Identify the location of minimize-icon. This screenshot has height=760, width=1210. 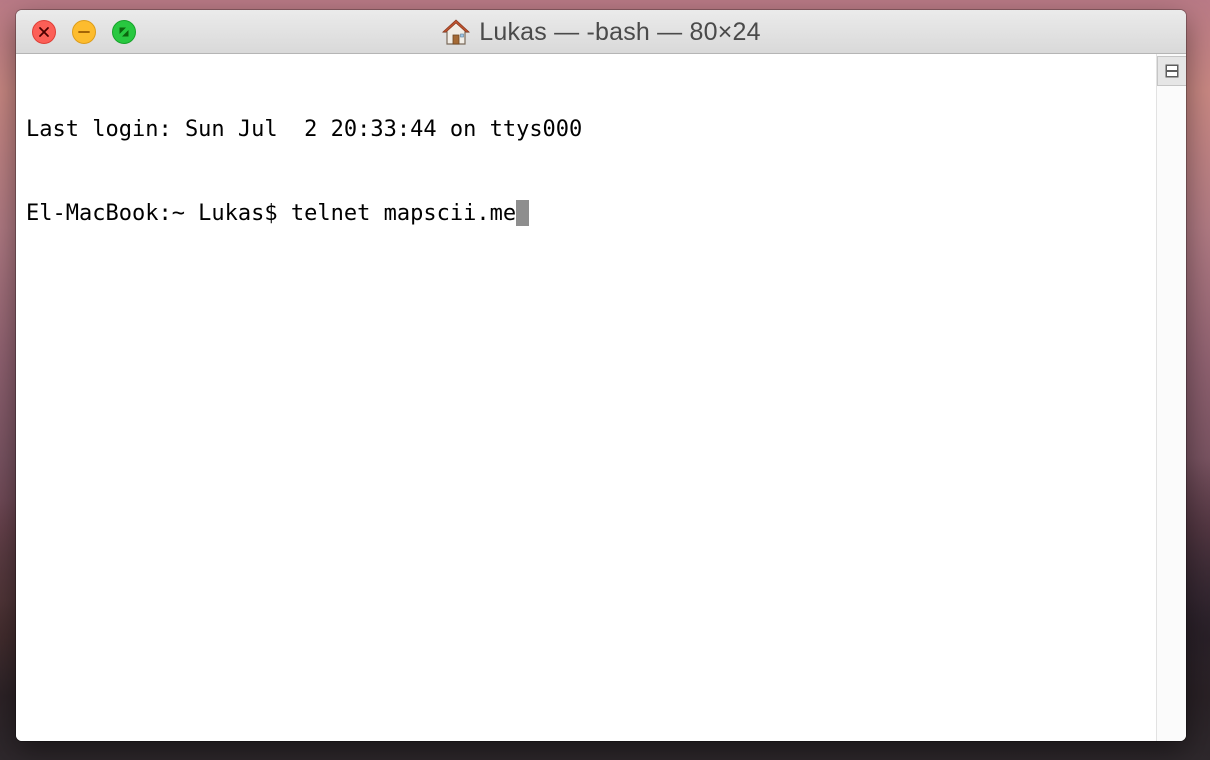
(84, 32).